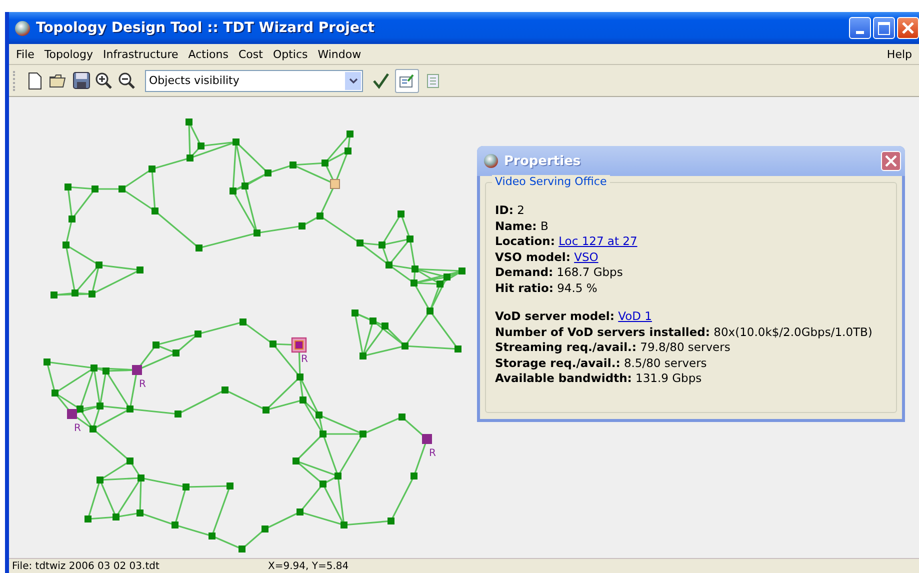 The height and width of the screenshot is (573, 919). I want to click on property-label: Hit ratio:, so click(524, 287).